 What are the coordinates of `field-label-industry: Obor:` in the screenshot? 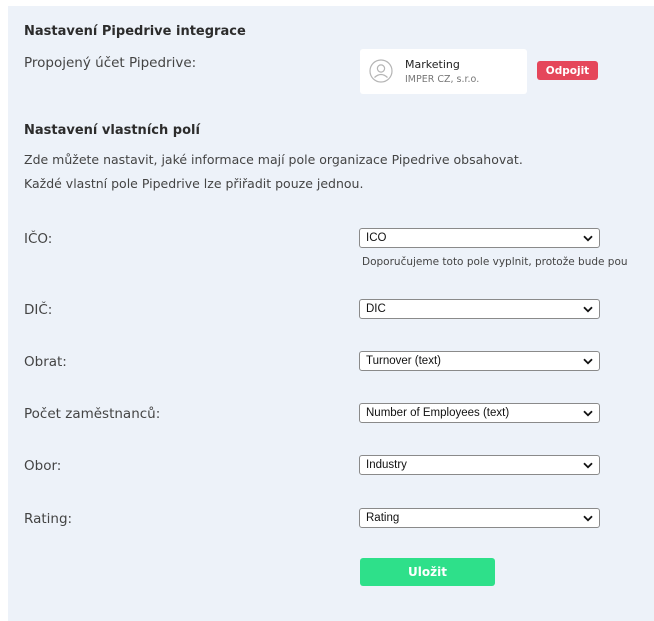 It's located at (43, 466).